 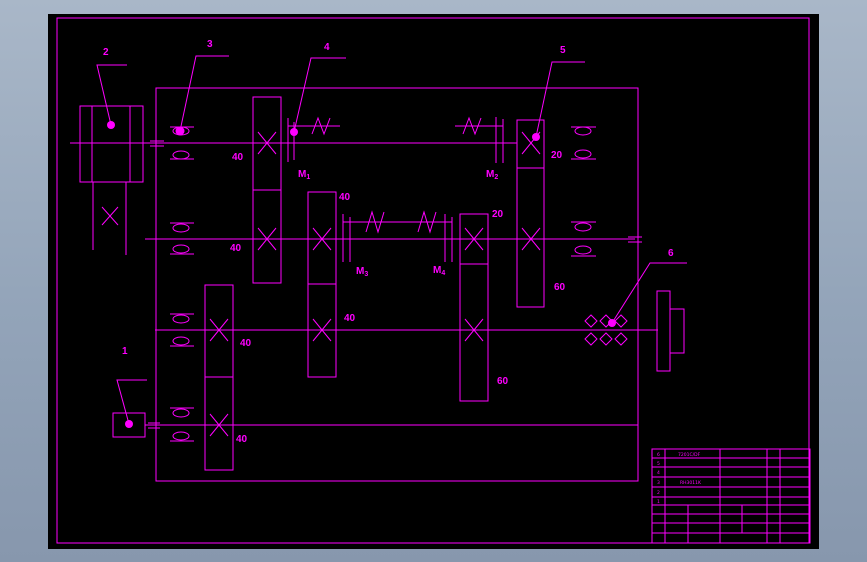 What do you see at coordinates (479, 139) in the screenshot?
I see `clutch-m2` at bounding box center [479, 139].